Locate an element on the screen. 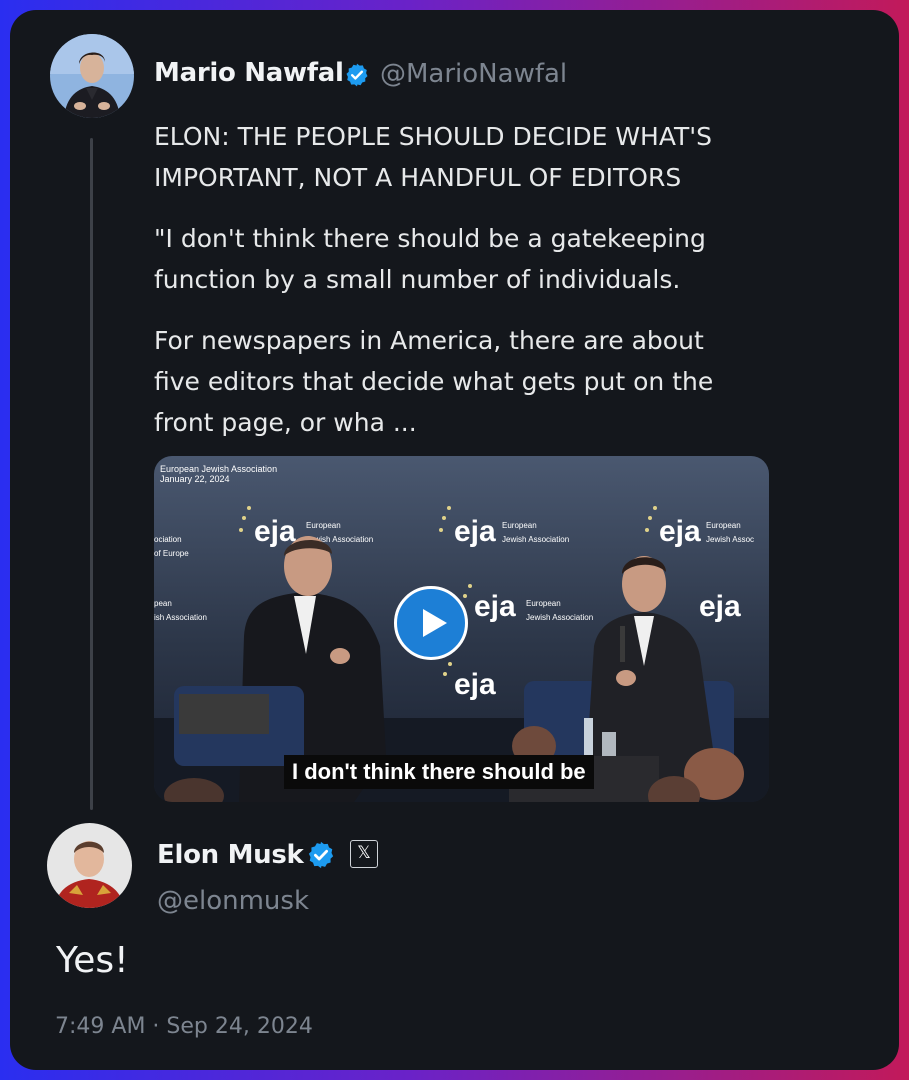  play-icon is located at coordinates (431, 623).